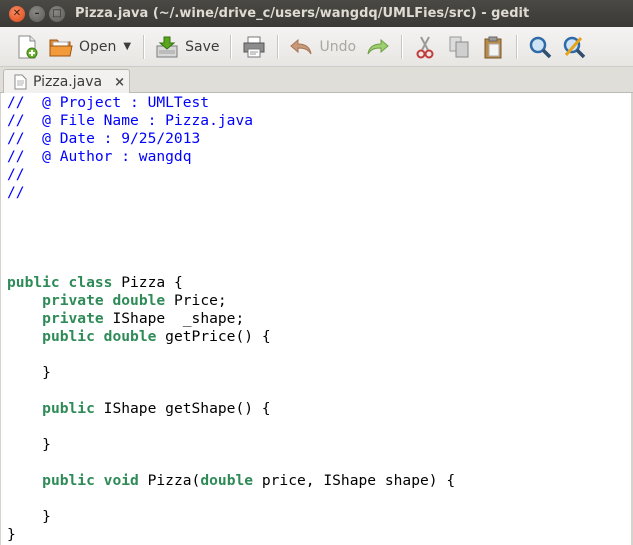  What do you see at coordinates (20, 82) in the screenshot?
I see `text-file-icon` at bounding box center [20, 82].